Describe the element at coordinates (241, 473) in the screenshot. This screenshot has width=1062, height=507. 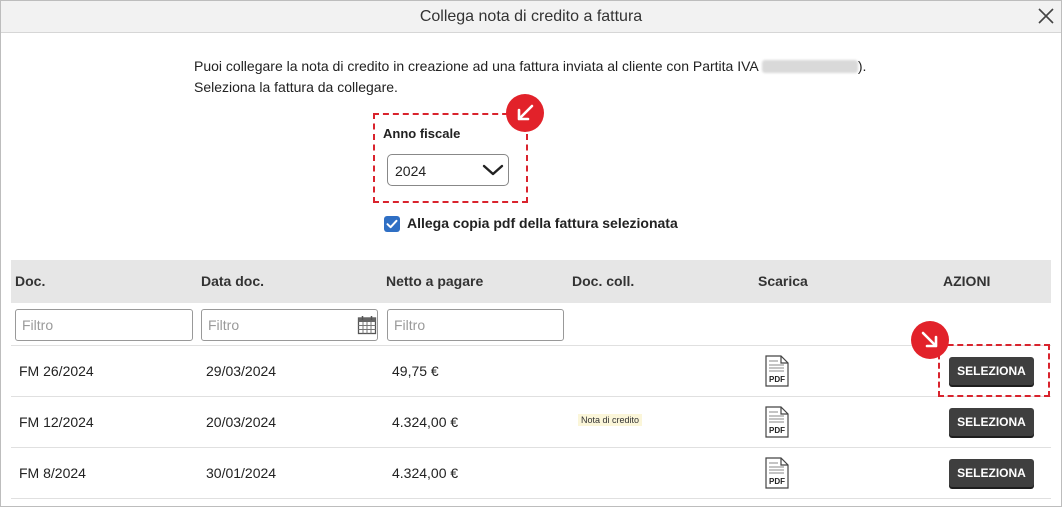
I see `cell-date: 30/01/2024` at that location.